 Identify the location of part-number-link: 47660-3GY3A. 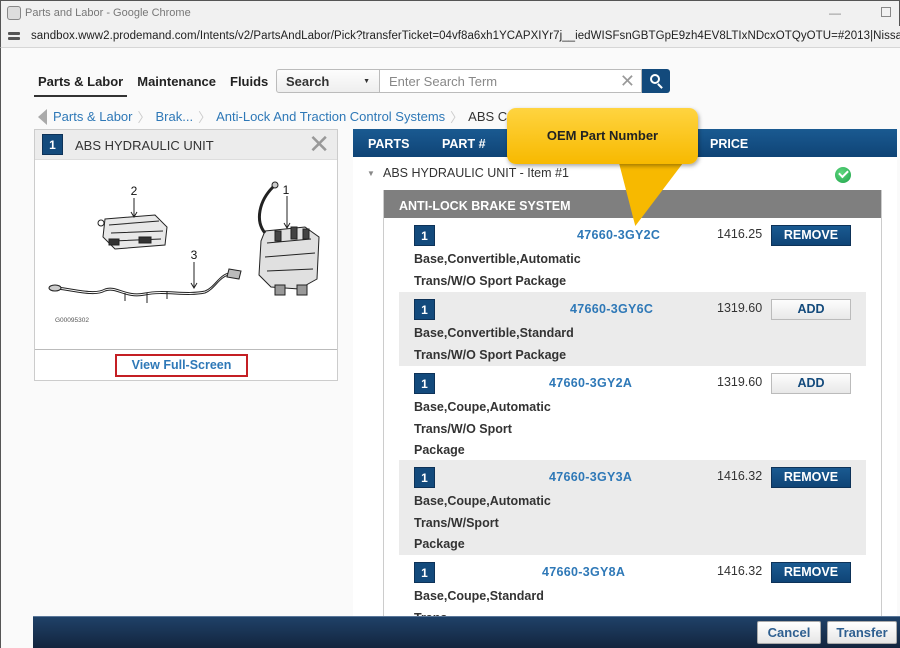
(590, 477).